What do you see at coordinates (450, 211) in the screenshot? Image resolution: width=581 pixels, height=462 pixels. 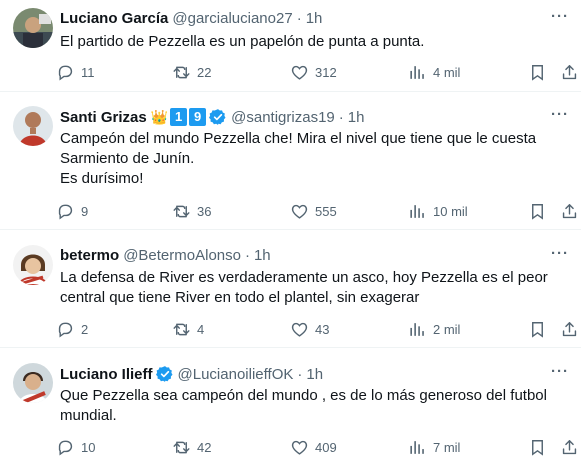 I see `view-count: 10 mil` at bounding box center [450, 211].